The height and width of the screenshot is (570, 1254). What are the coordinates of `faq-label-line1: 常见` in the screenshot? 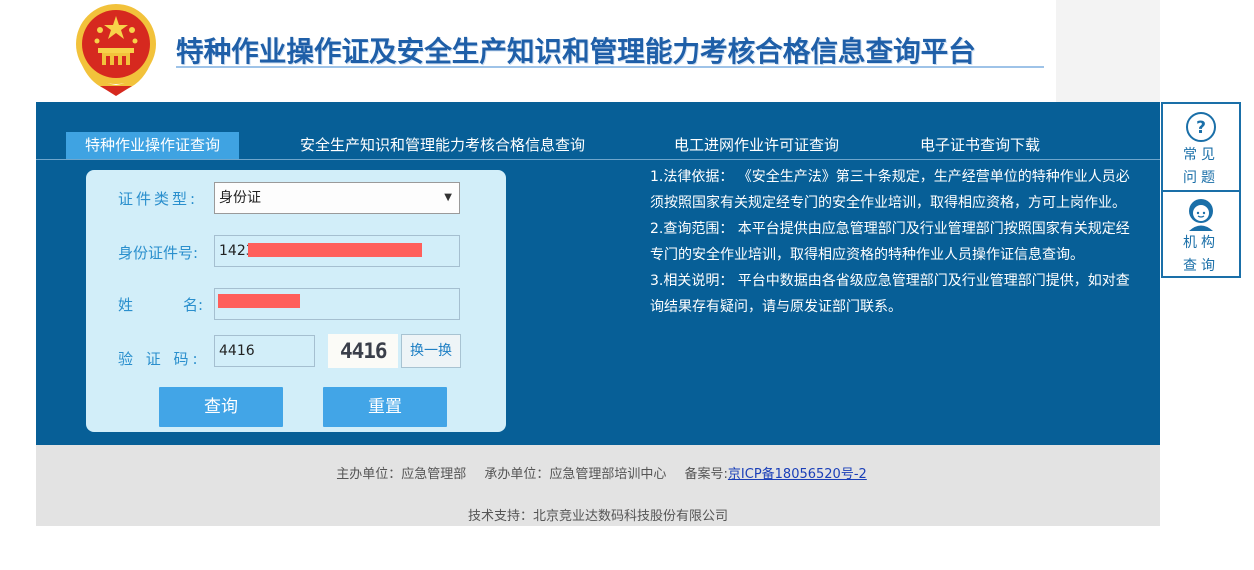 It's located at (1201, 155).